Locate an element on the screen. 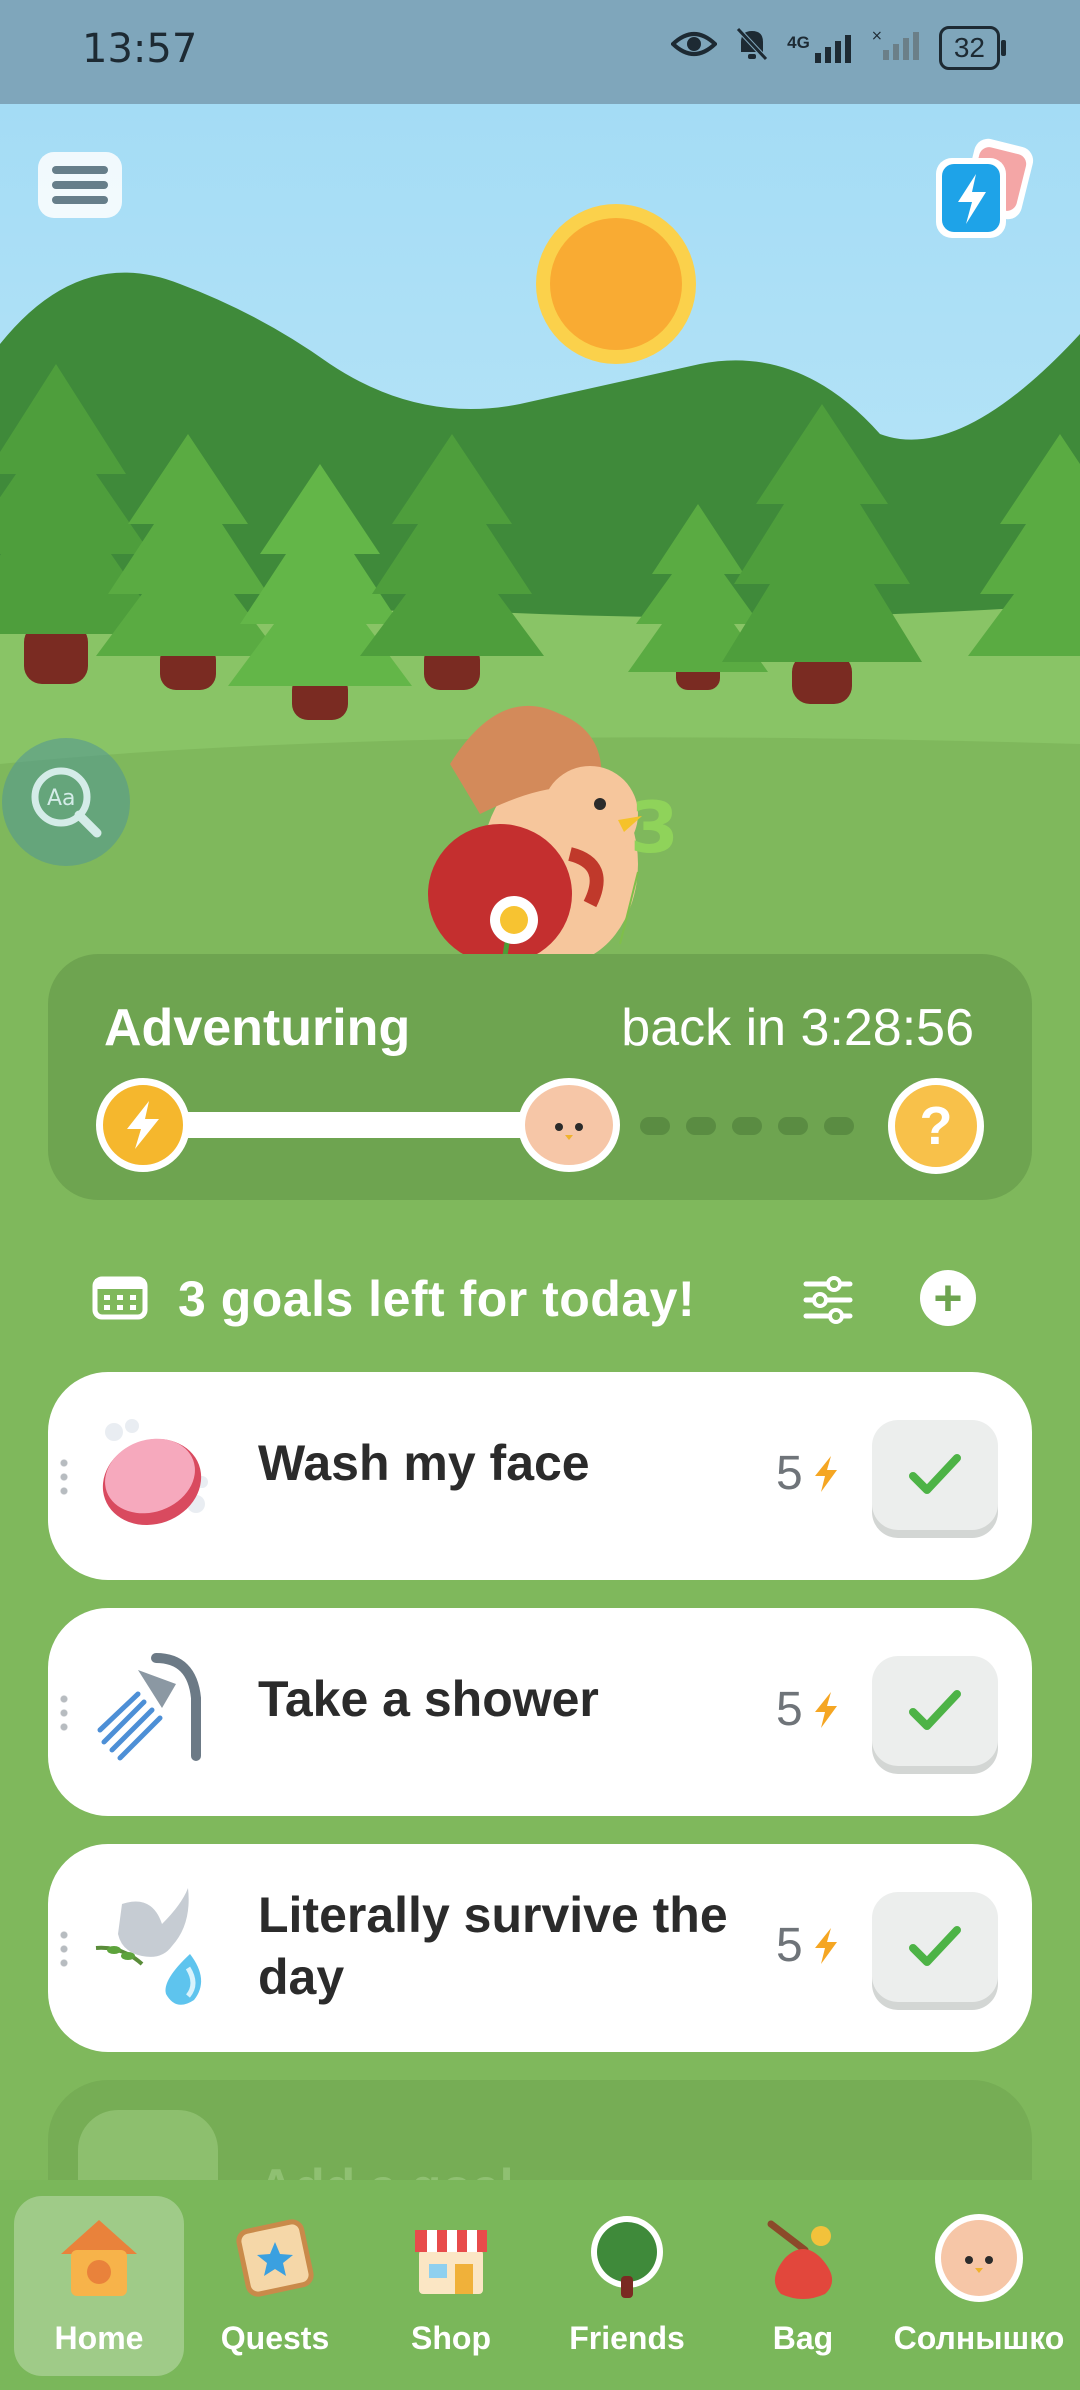 This screenshot has height=2390, width=1080. nav-bag: Bag is located at coordinates (803, 2286).